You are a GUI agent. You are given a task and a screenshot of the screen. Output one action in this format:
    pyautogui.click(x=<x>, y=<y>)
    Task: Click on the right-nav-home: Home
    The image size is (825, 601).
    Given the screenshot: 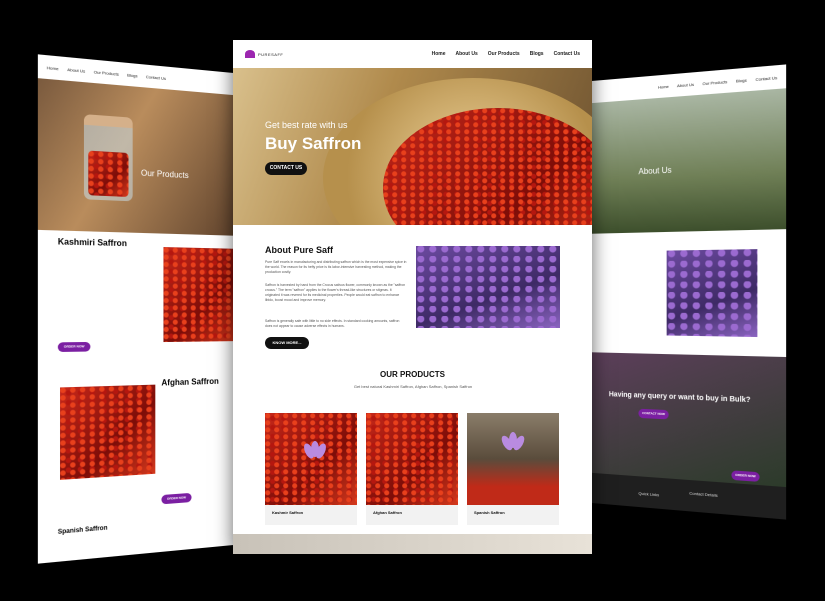 What is the action you would take?
    pyautogui.click(x=663, y=86)
    